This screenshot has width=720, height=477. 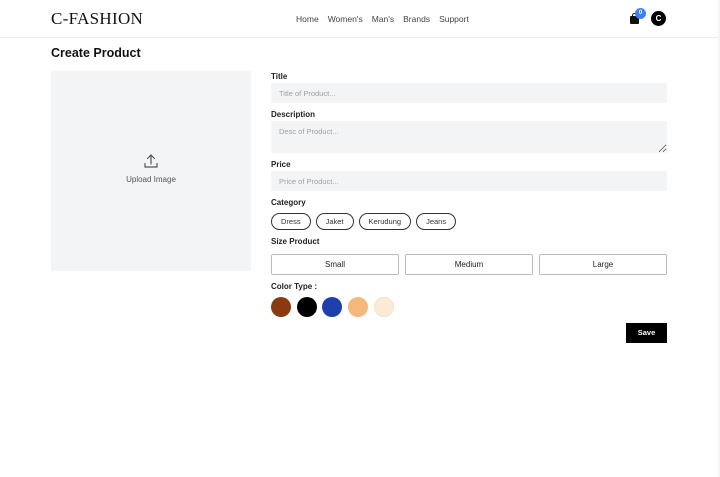 I want to click on nav-link-mans: Man's, so click(x=383, y=19).